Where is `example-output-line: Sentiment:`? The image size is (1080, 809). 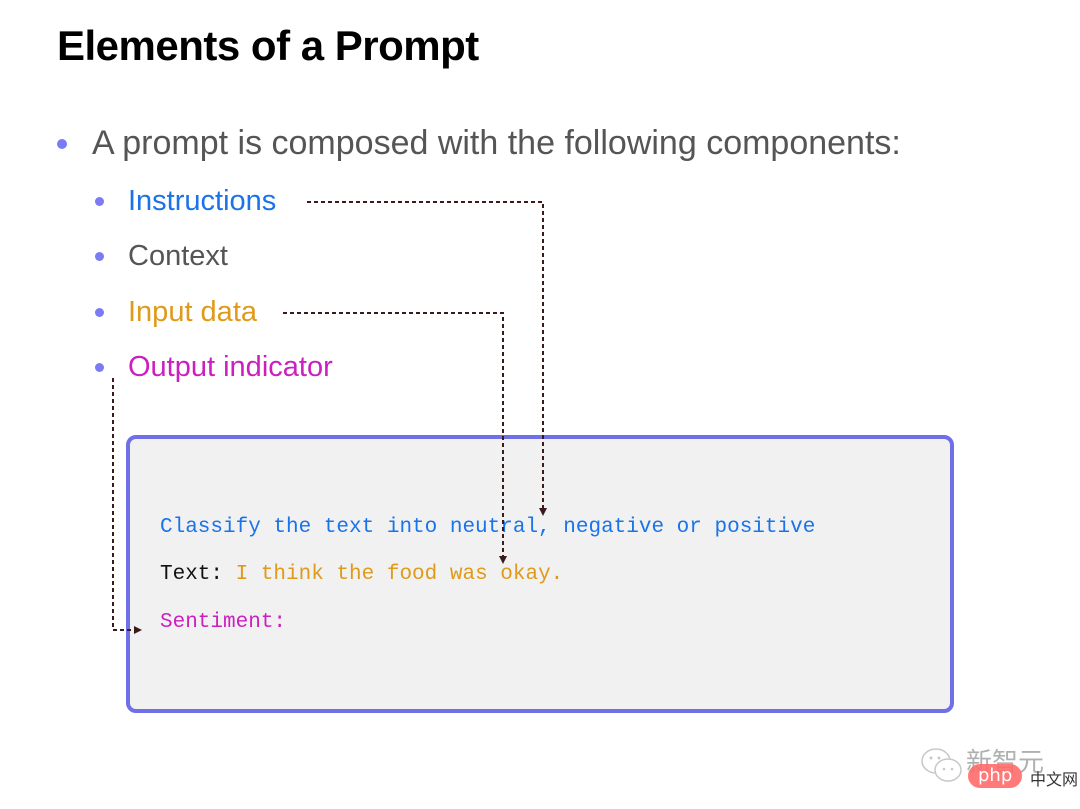
example-output-line: Sentiment: is located at coordinates (223, 622).